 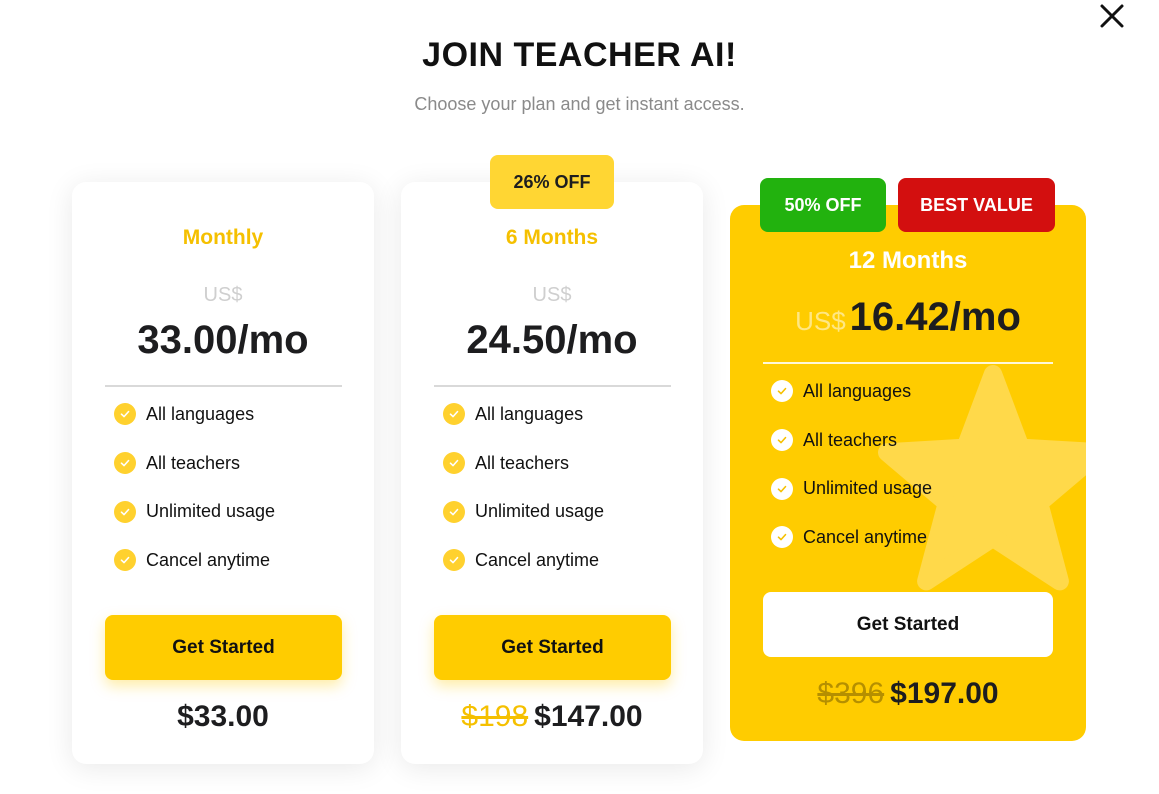 What do you see at coordinates (552, 647) in the screenshot?
I see `get-started-button-6-months: Get Started` at bounding box center [552, 647].